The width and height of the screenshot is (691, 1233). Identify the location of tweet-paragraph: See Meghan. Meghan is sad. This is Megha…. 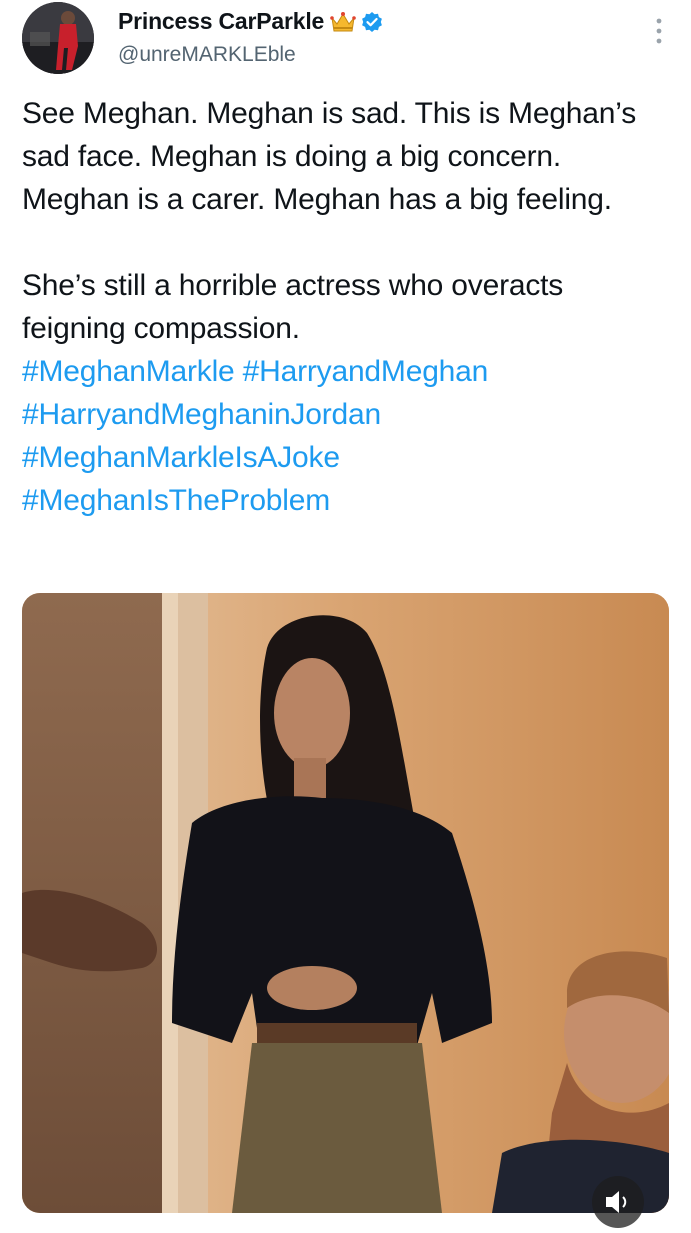
(329, 156).